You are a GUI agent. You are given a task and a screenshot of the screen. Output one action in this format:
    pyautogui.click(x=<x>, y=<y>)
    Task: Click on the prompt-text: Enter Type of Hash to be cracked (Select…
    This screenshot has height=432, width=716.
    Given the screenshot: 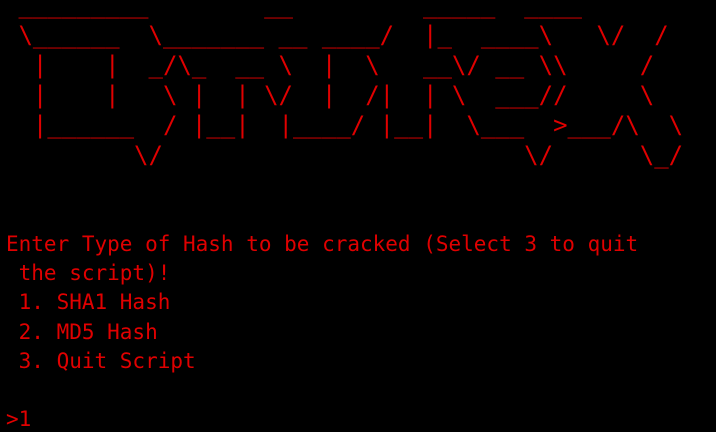 What is the action you would take?
    pyautogui.click(x=322, y=244)
    